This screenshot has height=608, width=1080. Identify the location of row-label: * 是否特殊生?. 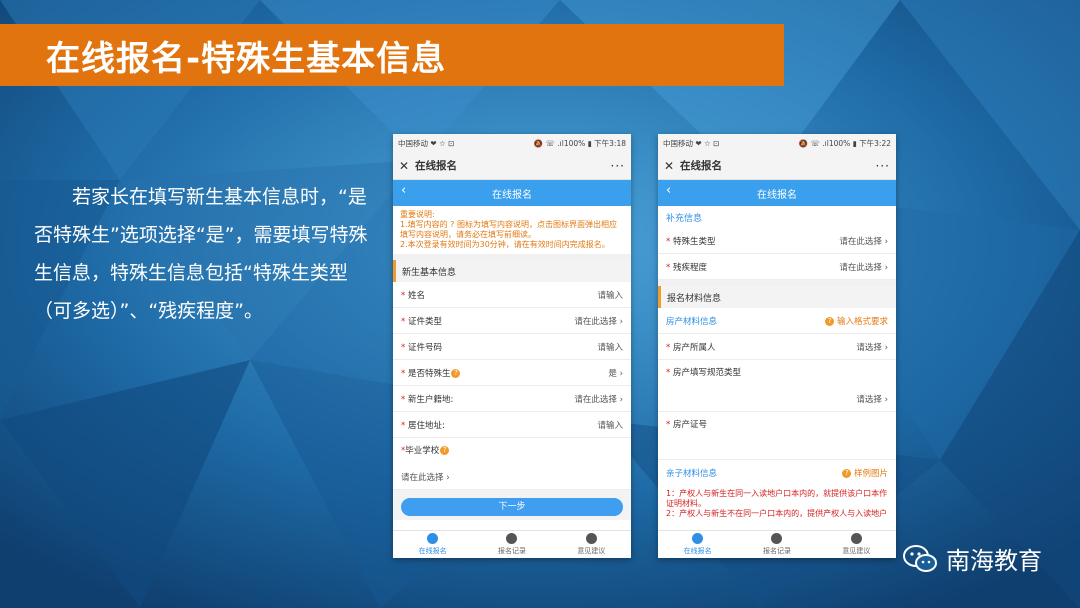
(431, 373).